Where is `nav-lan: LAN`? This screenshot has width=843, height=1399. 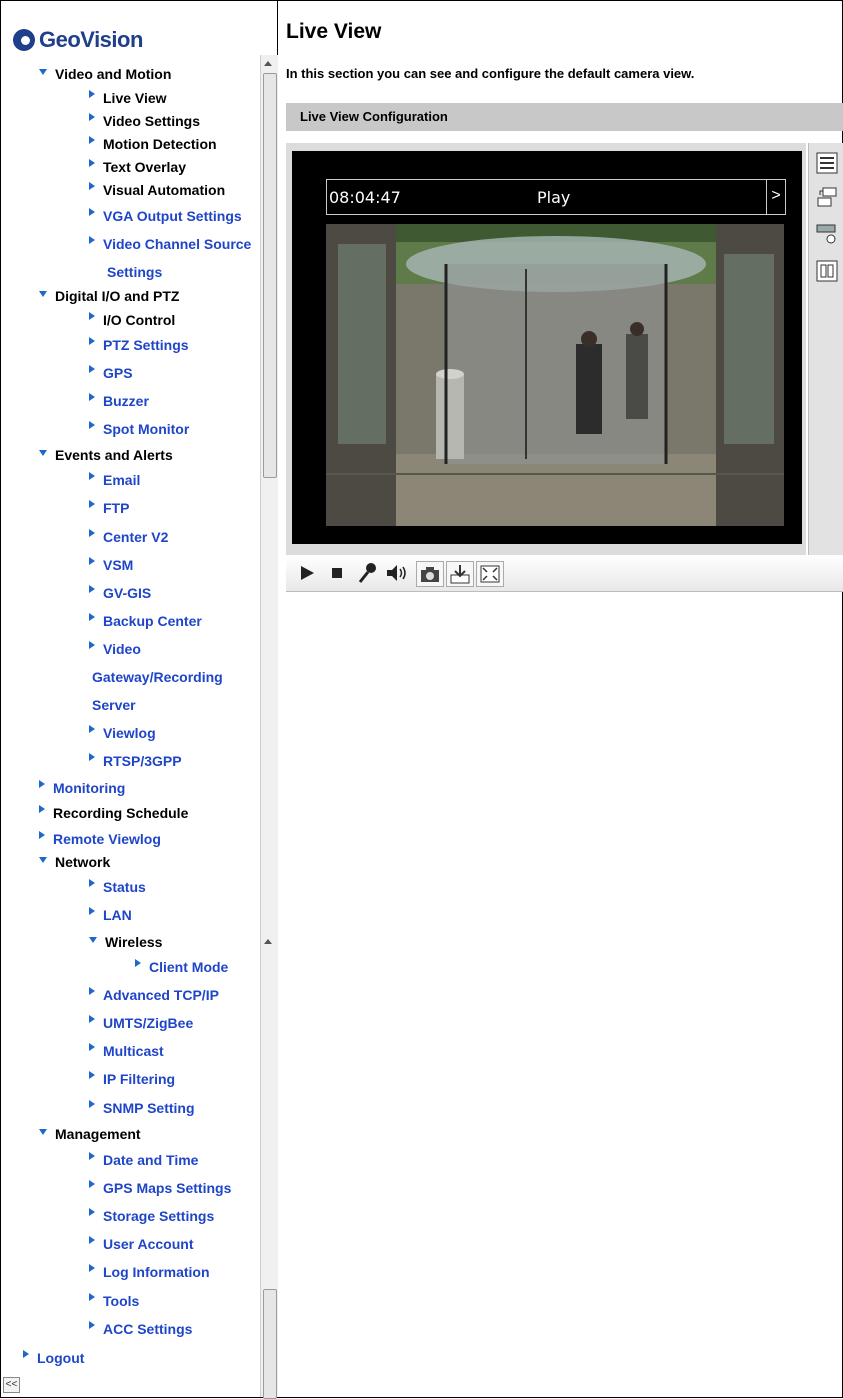
nav-lan: LAN is located at coordinates (110, 915).